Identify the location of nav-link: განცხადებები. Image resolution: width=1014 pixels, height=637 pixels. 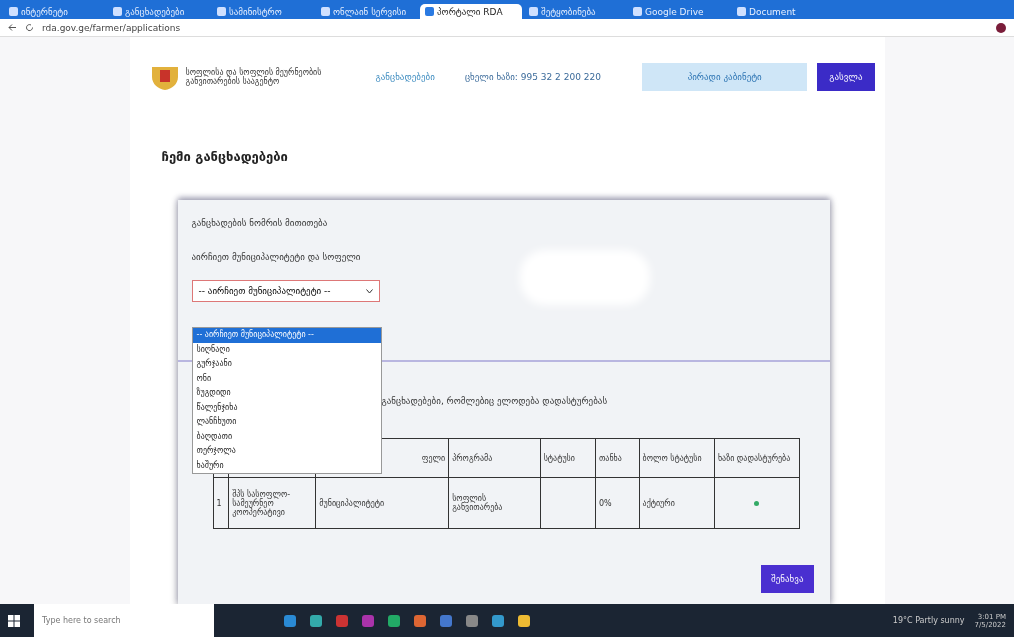
(405, 77).